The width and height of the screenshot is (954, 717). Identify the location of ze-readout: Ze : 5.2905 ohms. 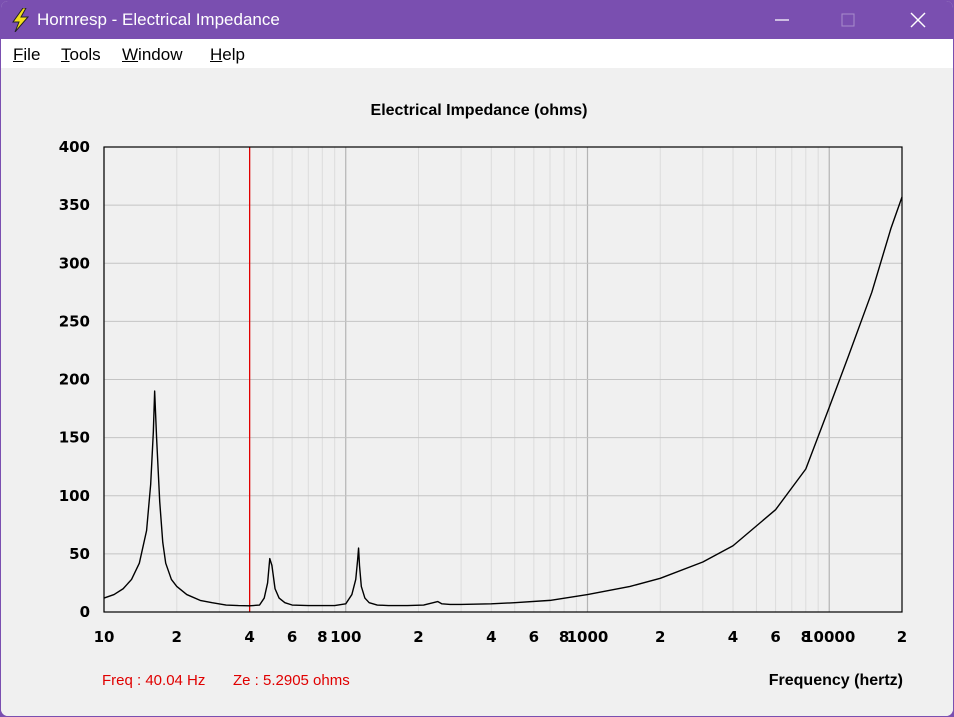
(291, 680).